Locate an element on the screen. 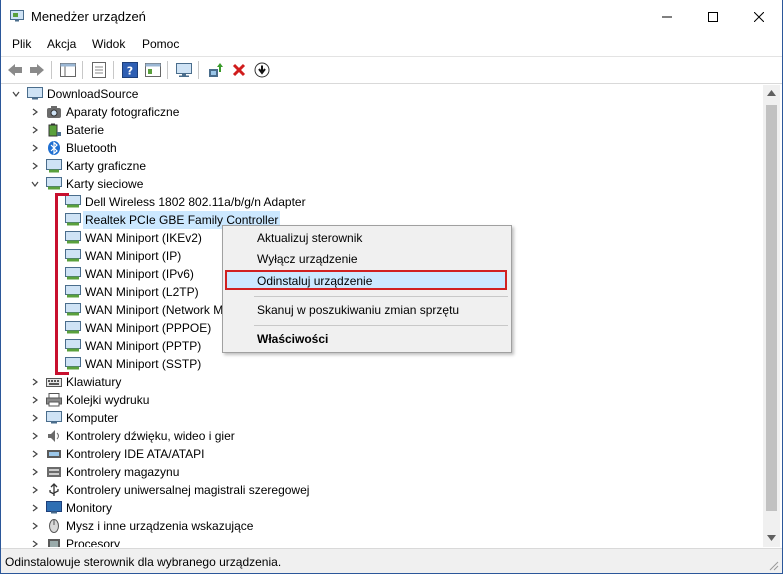 Image resolution: width=783 pixels, height=575 pixels. menu-pomoc: Pomoc is located at coordinates (160, 44).